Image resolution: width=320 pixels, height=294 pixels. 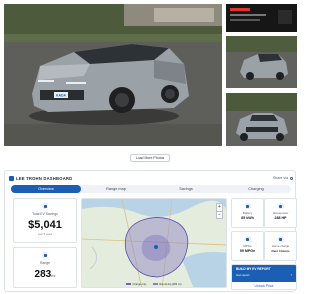 What do you see at coordinates (264, 285) in the screenshot?
I see `unlock-price-button: Unlock Price` at bounding box center [264, 285].